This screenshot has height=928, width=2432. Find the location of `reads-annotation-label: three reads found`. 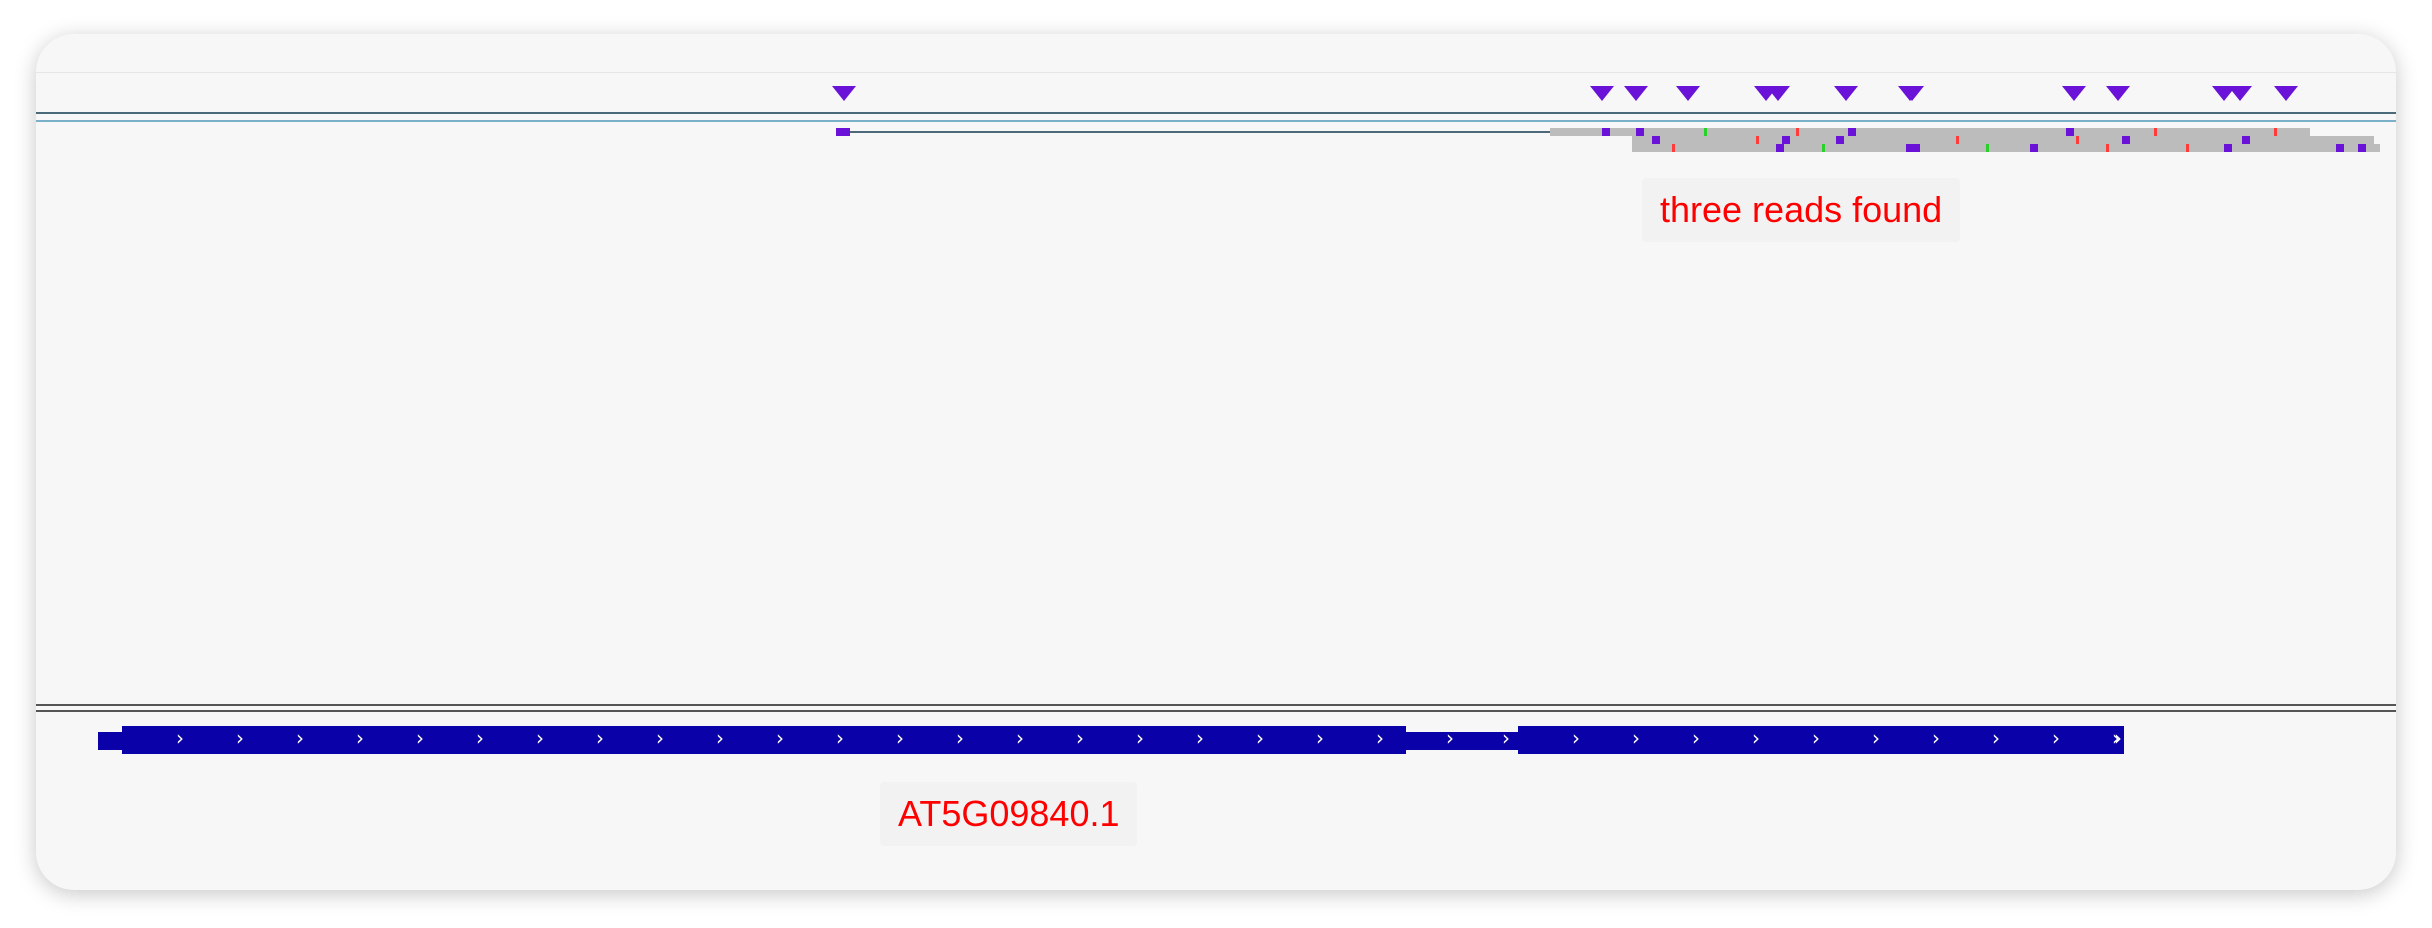

reads-annotation-label: three reads found is located at coordinates (1801, 210).